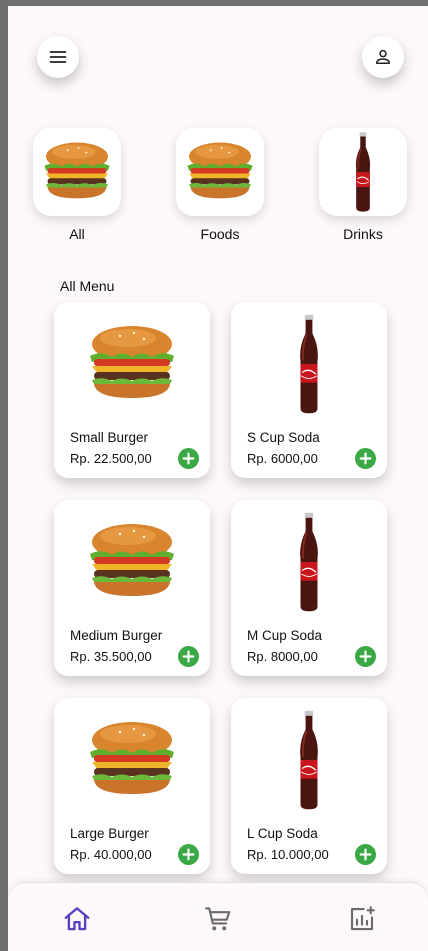  What do you see at coordinates (288, 854) in the screenshot?
I see `item-price: Rp. 10.000,00` at bounding box center [288, 854].